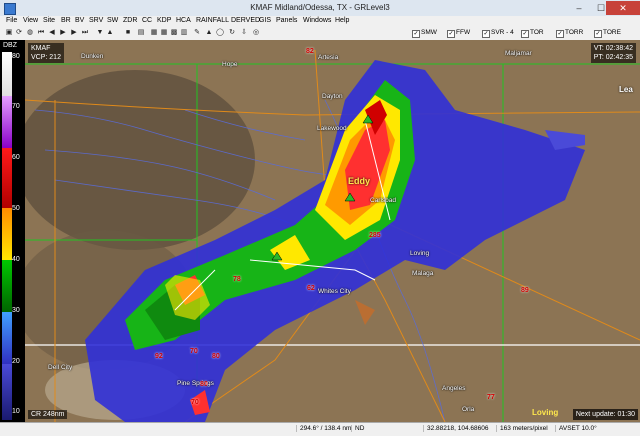  Describe the element at coordinates (317, 20) in the screenshot. I see `menu-windows: Windows` at that location.